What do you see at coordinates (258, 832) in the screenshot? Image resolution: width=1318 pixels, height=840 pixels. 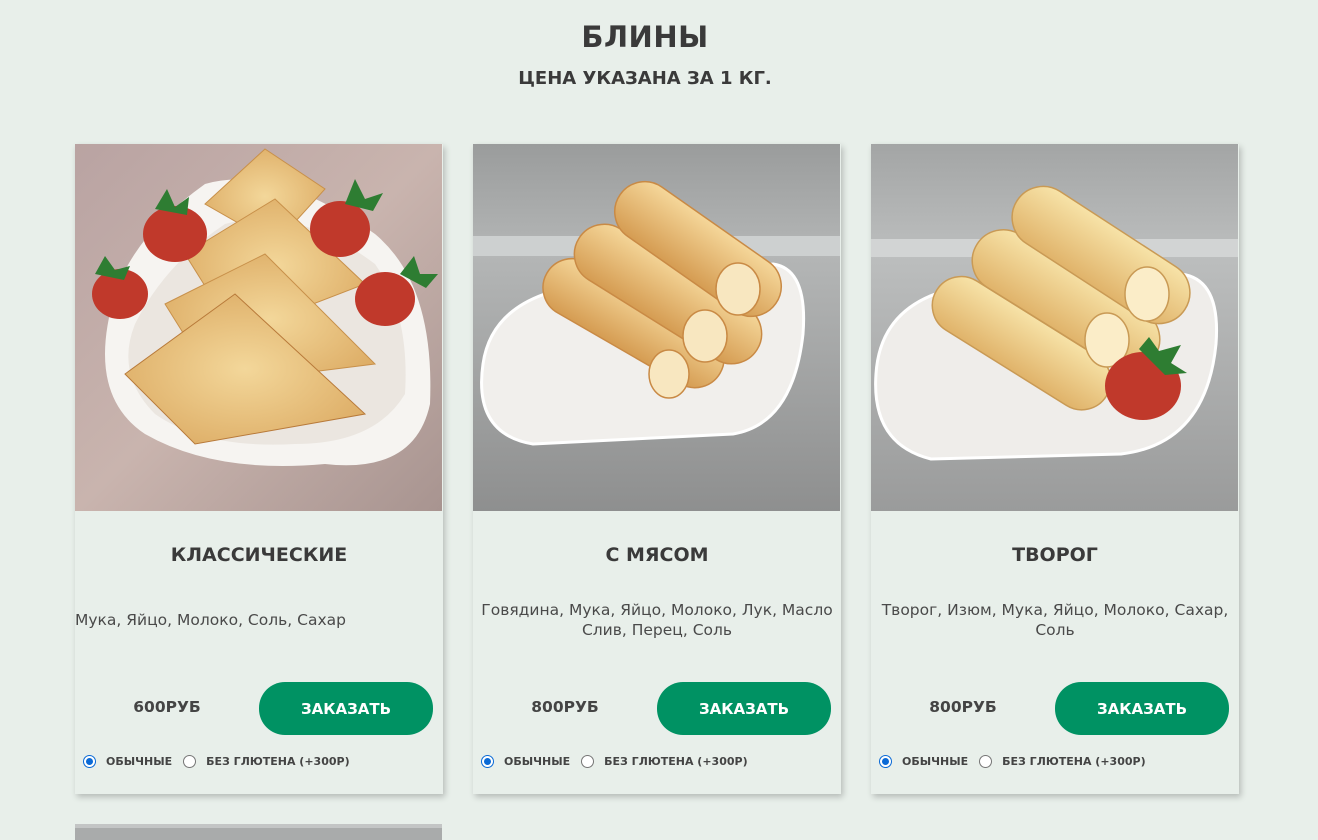 I see `product-photo-next` at bounding box center [258, 832].